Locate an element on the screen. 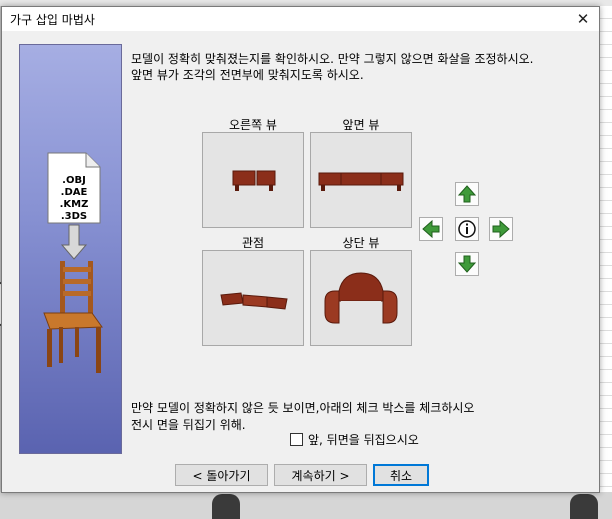 The image size is (612, 519). arrow-up-icon is located at coordinates (467, 194).